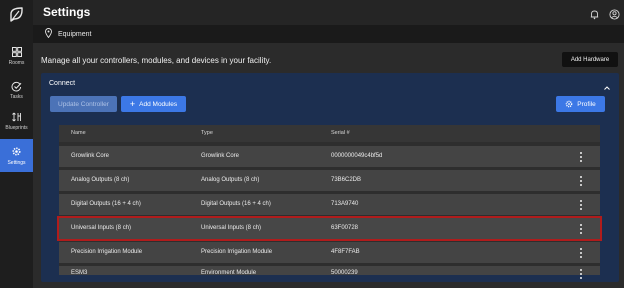  What do you see at coordinates (107, 252) in the screenshot?
I see `row-name: Precision Irrigation Module` at bounding box center [107, 252].